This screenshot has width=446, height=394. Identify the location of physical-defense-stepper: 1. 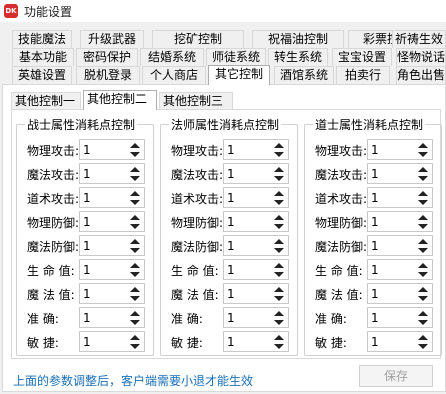
(112, 221).